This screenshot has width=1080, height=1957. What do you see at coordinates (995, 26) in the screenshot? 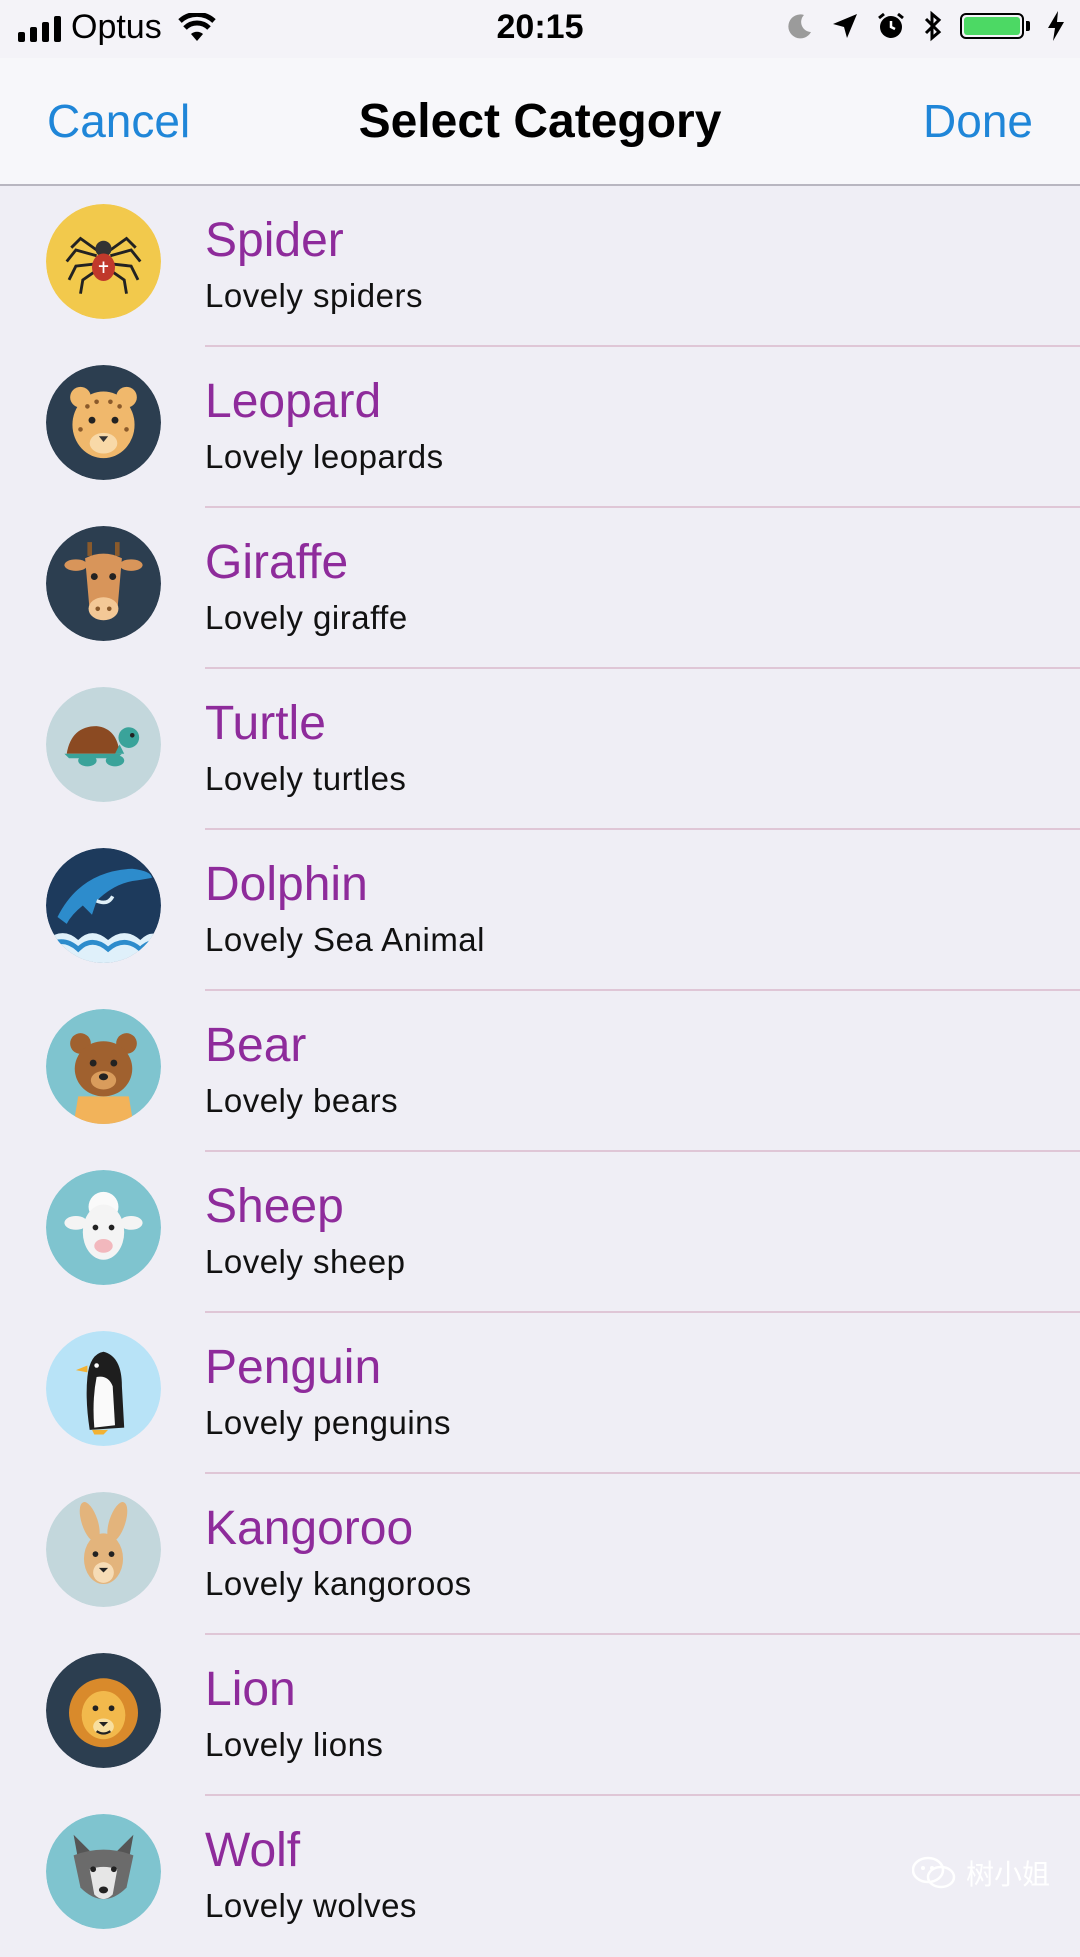
I see `battery-icon` at bounding box center [995, 26].